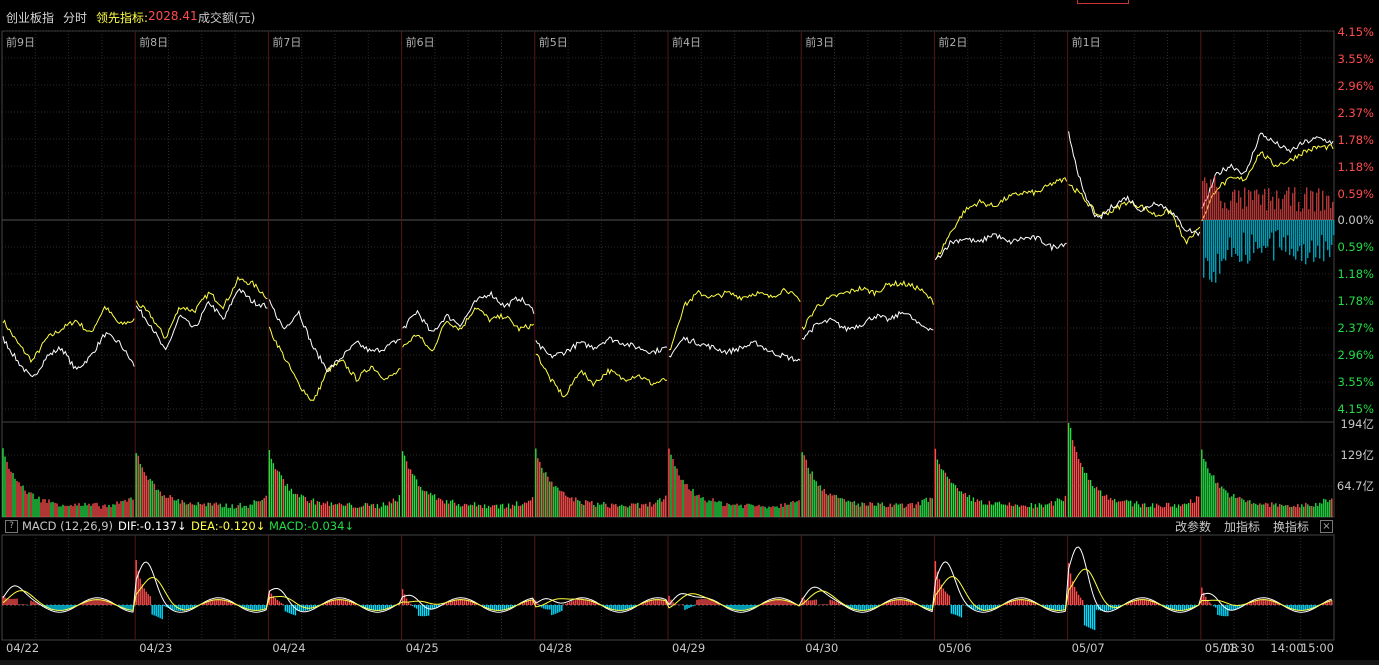  I want to click on volume-axis-label: 64.7亿, so click(1355, 486).